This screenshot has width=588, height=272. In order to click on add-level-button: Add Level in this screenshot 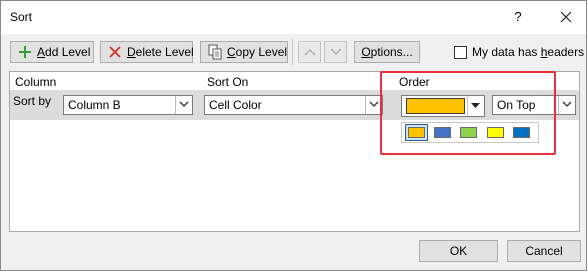, I will do `click(52, 52)`.